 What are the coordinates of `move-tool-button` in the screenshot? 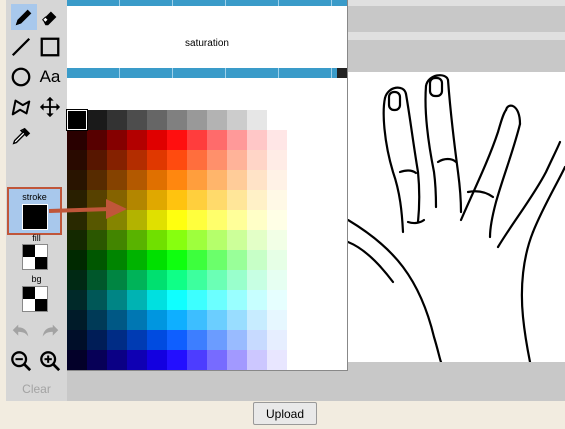 It's located at (50, 107).